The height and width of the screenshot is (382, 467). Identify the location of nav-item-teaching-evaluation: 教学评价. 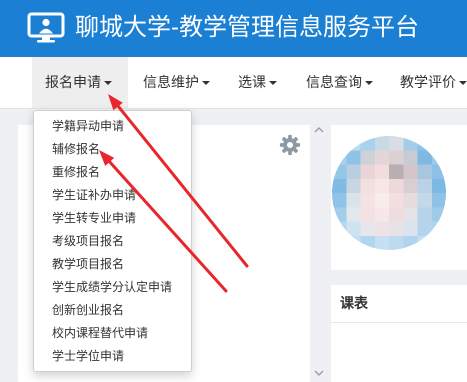
(427, 82).